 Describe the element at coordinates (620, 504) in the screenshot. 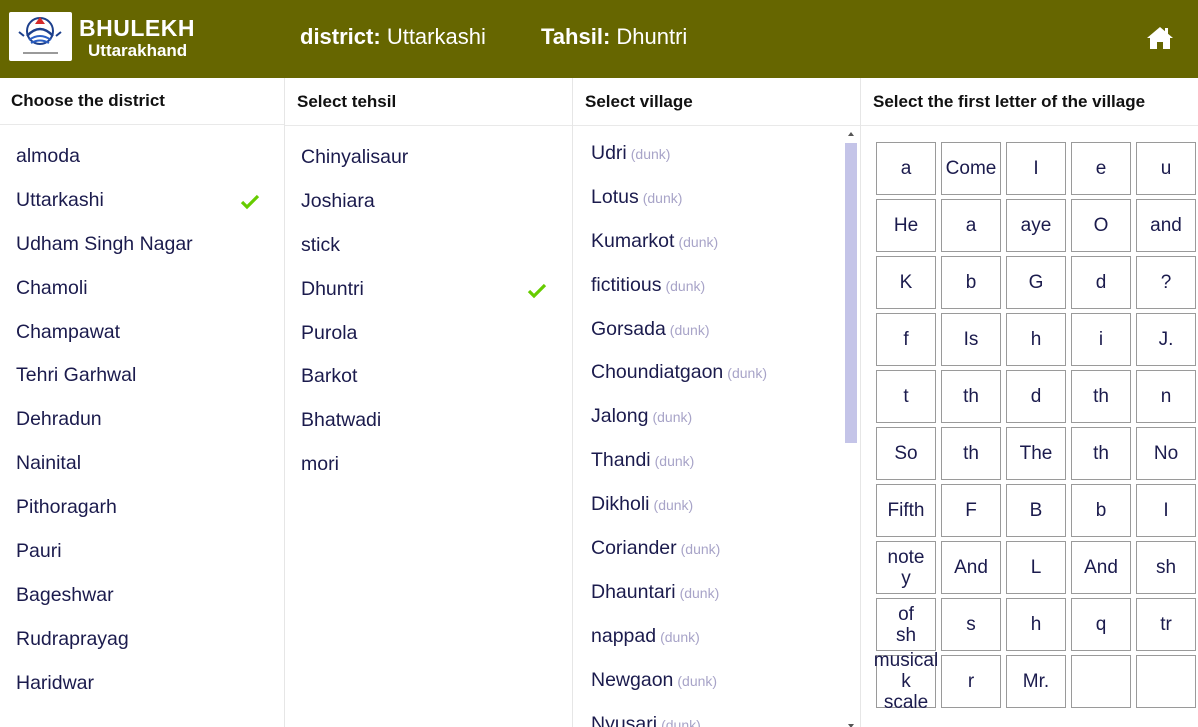

I see `village-item-label: Dikholi` at that location.